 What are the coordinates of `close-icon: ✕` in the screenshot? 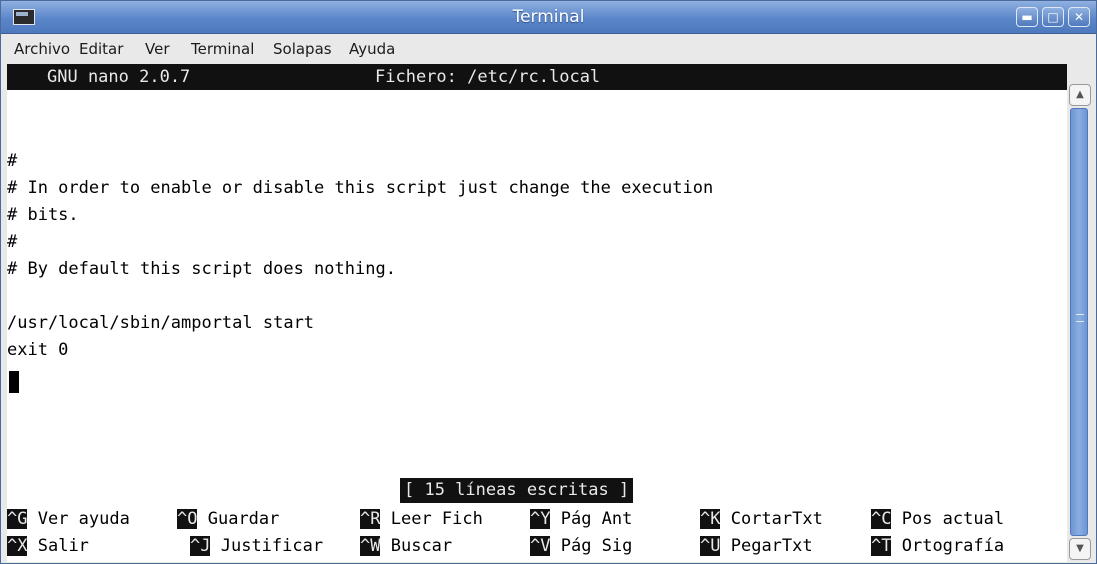 It's located at (1079, 17).